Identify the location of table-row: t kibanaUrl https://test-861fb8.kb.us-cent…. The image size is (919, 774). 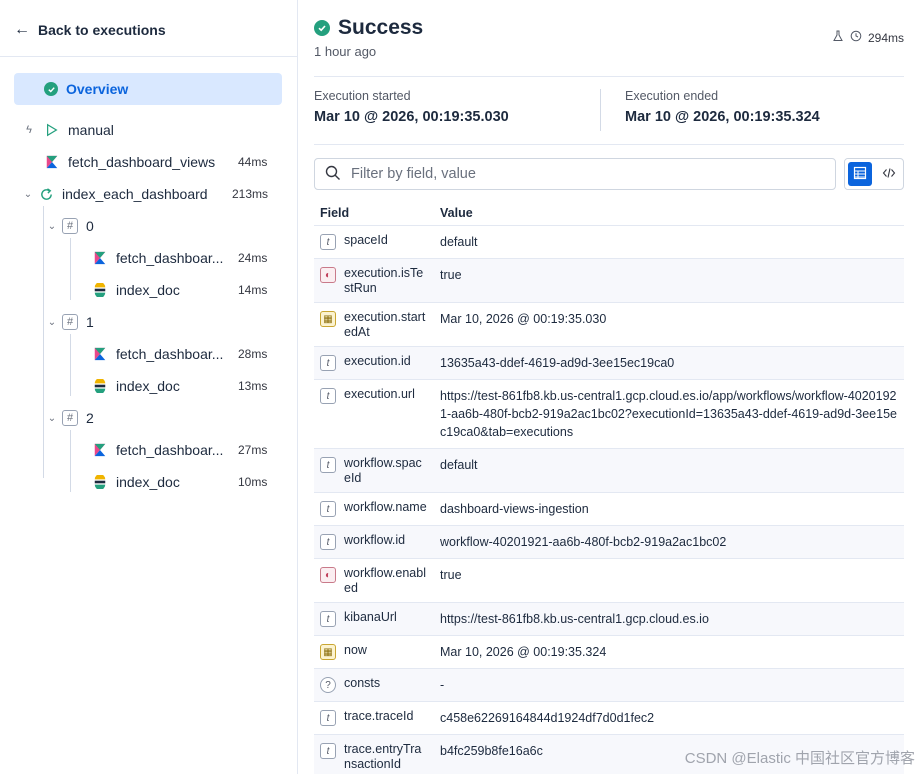
(609, 619).